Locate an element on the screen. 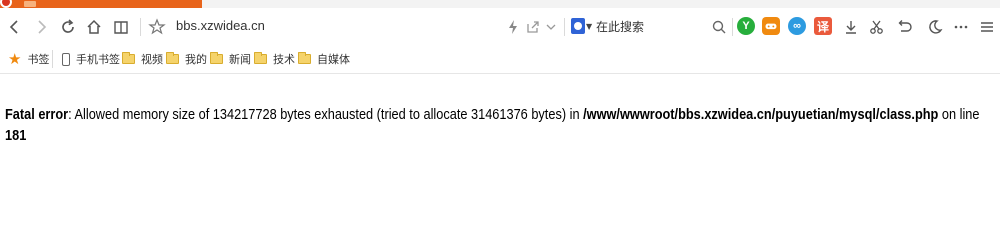 The image size is (1000, 247). bookmark-label: 手机书签 is located at coordinates (98, 59).